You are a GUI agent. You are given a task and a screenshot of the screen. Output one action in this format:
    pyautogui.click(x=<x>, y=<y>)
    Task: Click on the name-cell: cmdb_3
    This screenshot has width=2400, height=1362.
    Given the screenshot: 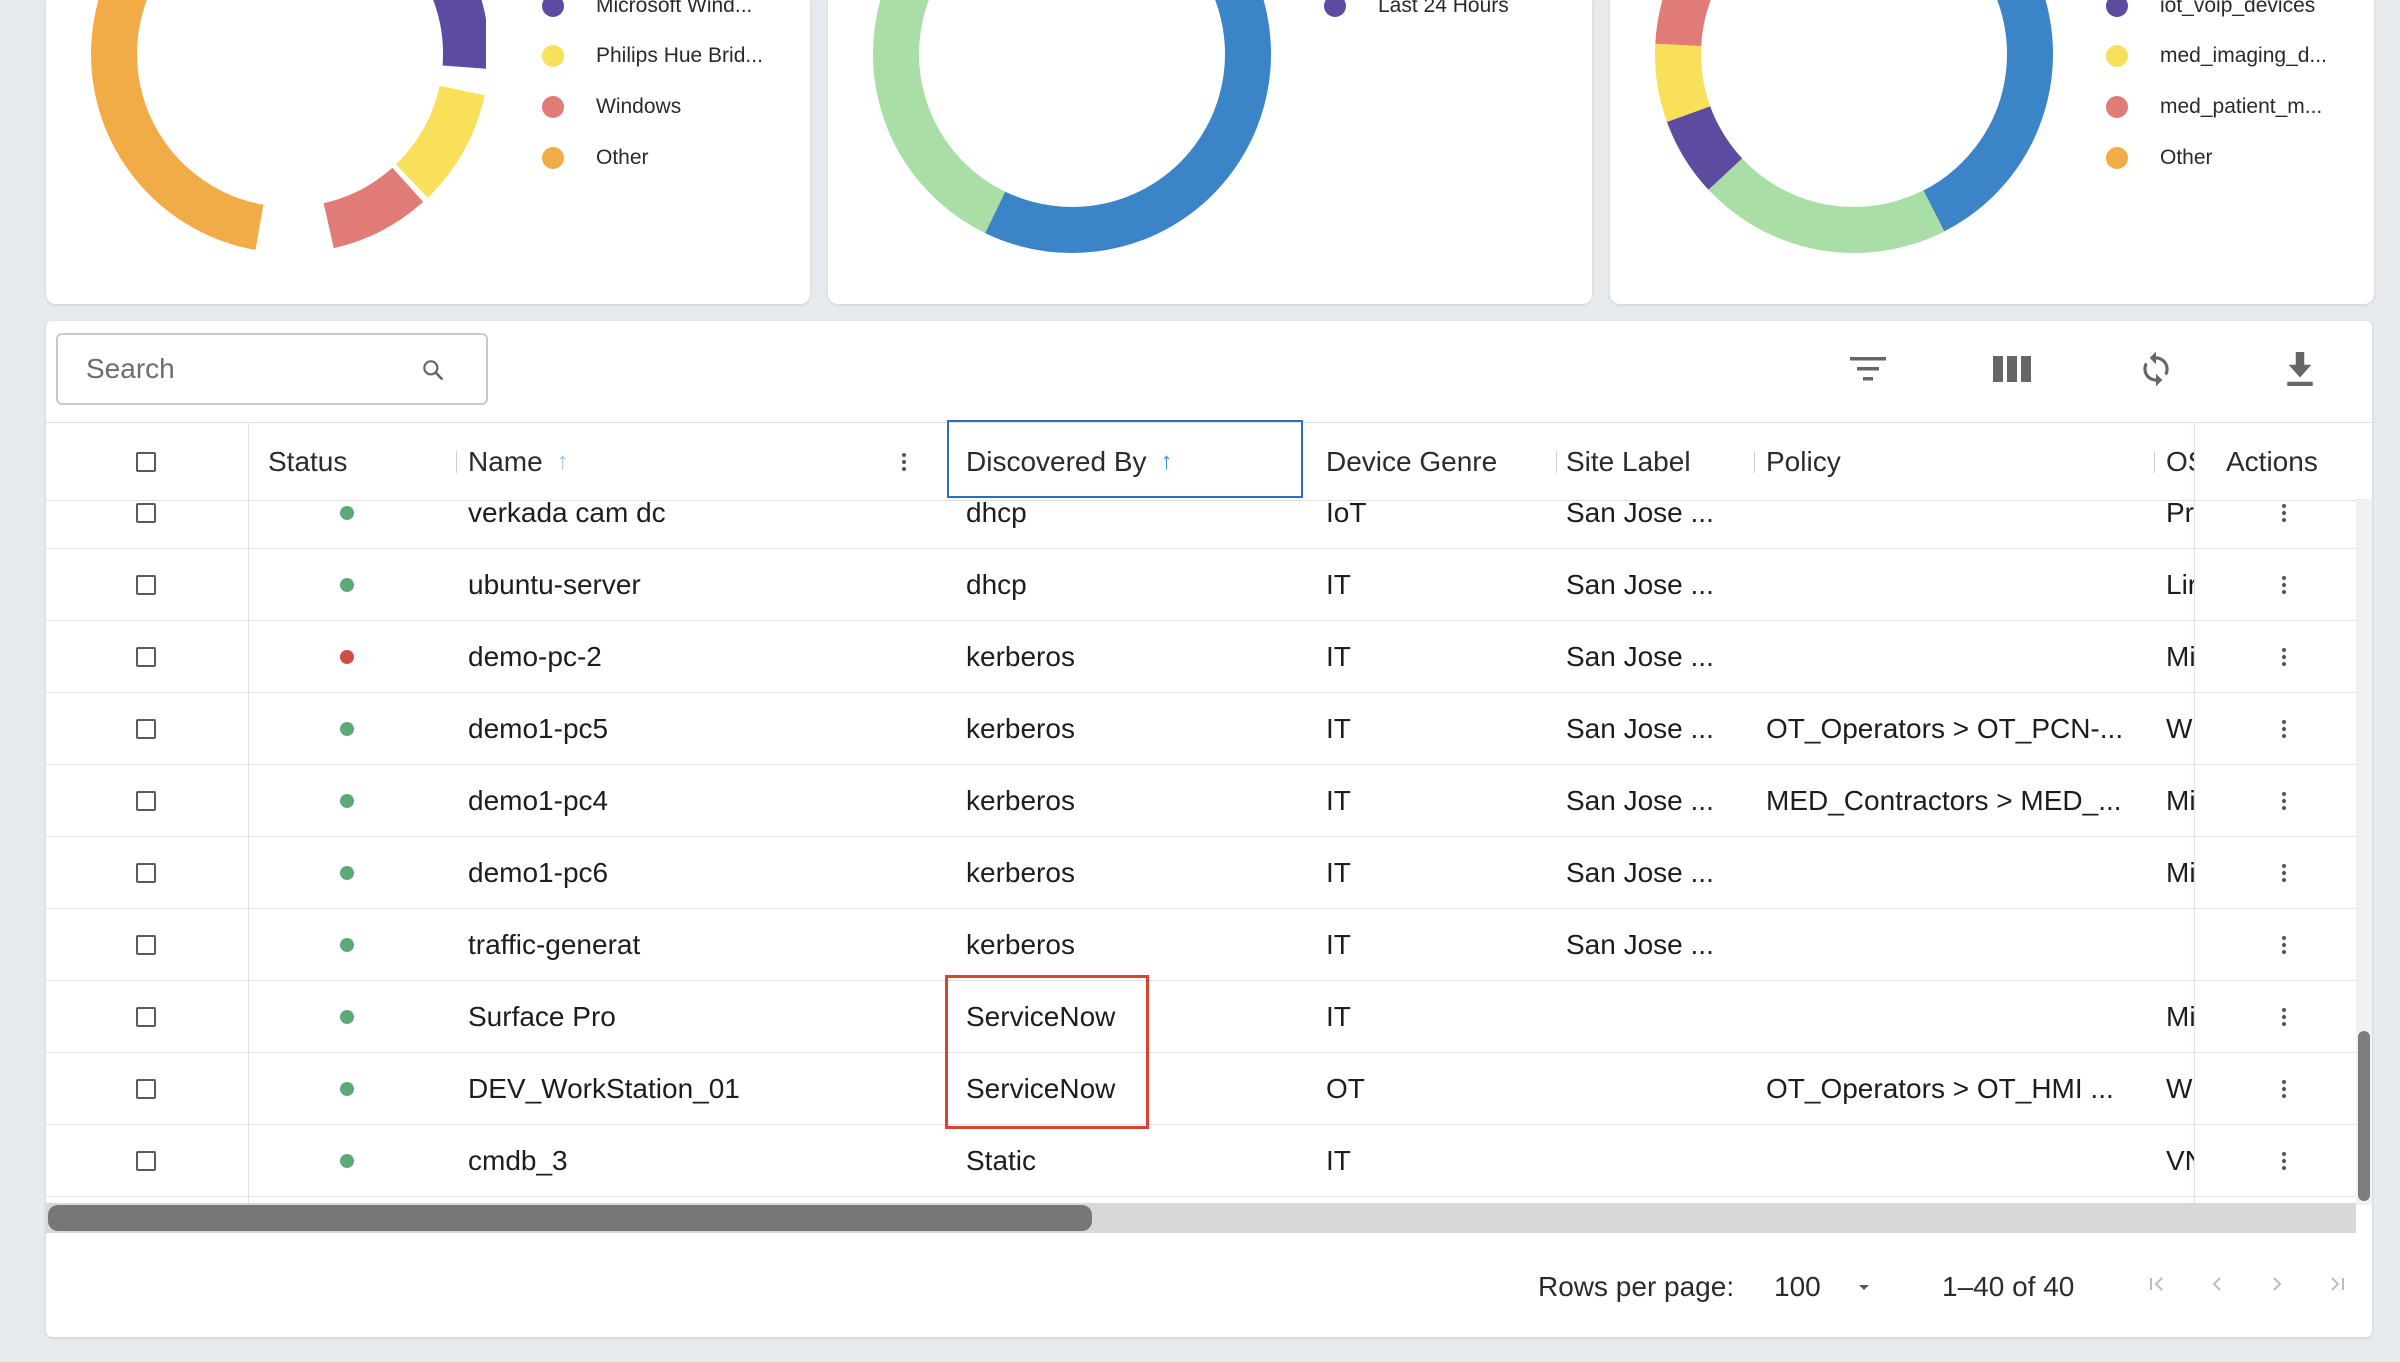 What is the action you would take?
    pyautogui.click(x=698, y=1161)
    